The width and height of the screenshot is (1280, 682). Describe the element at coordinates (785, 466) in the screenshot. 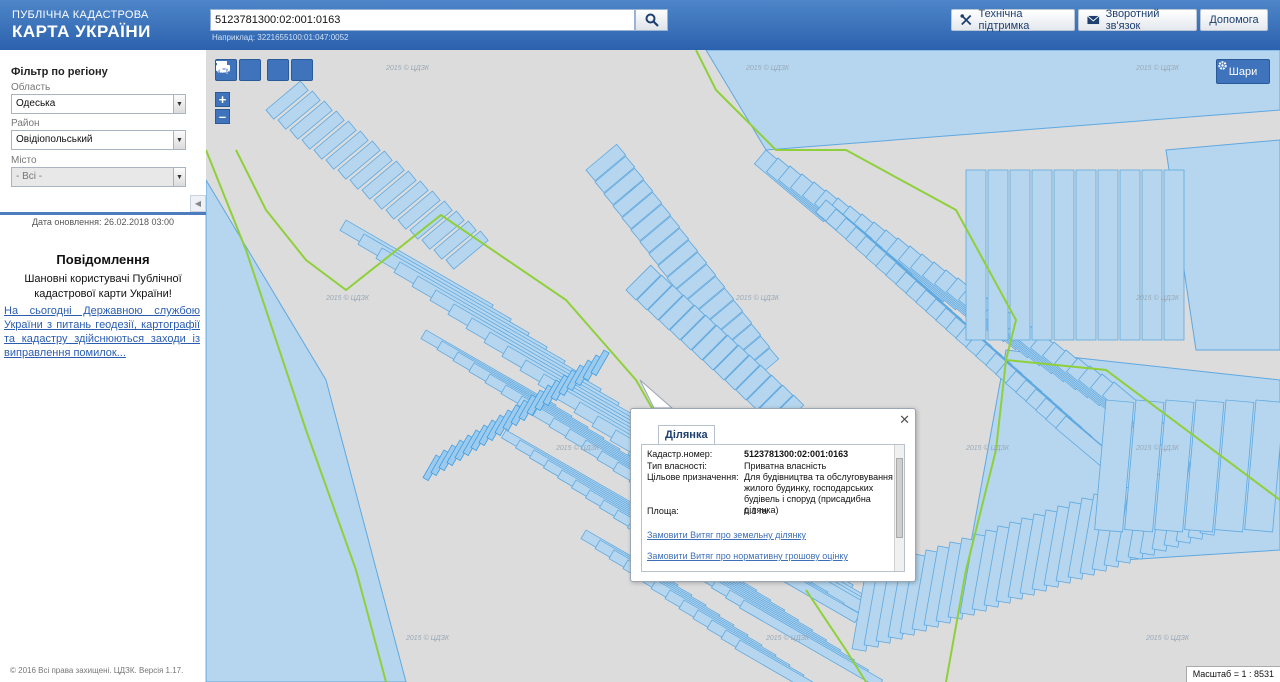

I see `field-value: Приватна власність` at that location.